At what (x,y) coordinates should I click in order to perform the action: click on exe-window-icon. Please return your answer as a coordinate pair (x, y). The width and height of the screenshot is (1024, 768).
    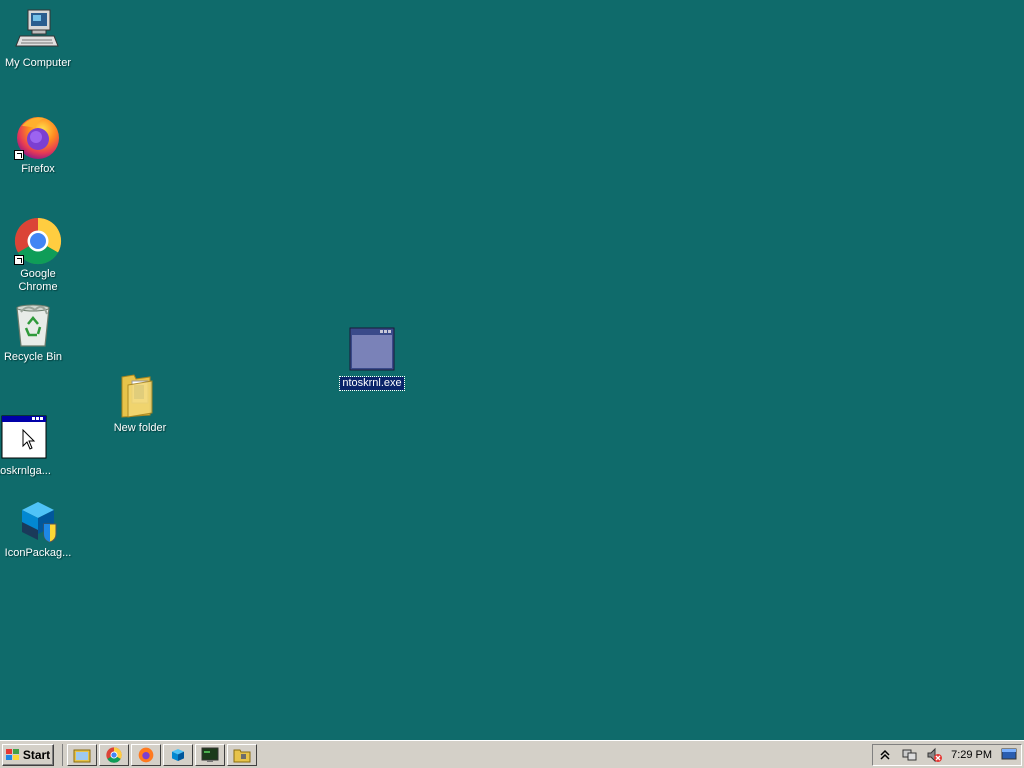
    Looking at the image, I should click on (372, 350).